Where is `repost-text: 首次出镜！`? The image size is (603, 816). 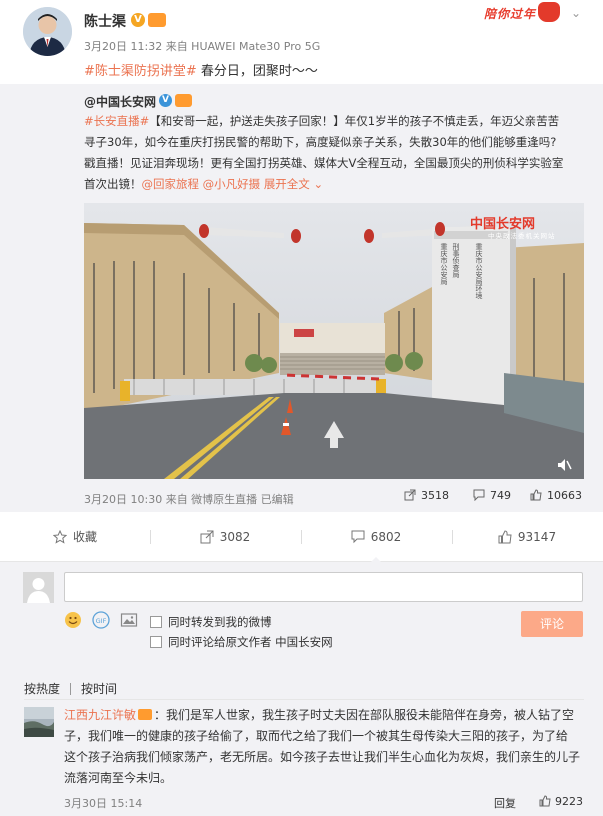 repost-text: 首次出镜！ is located at coordinates (113, 184).